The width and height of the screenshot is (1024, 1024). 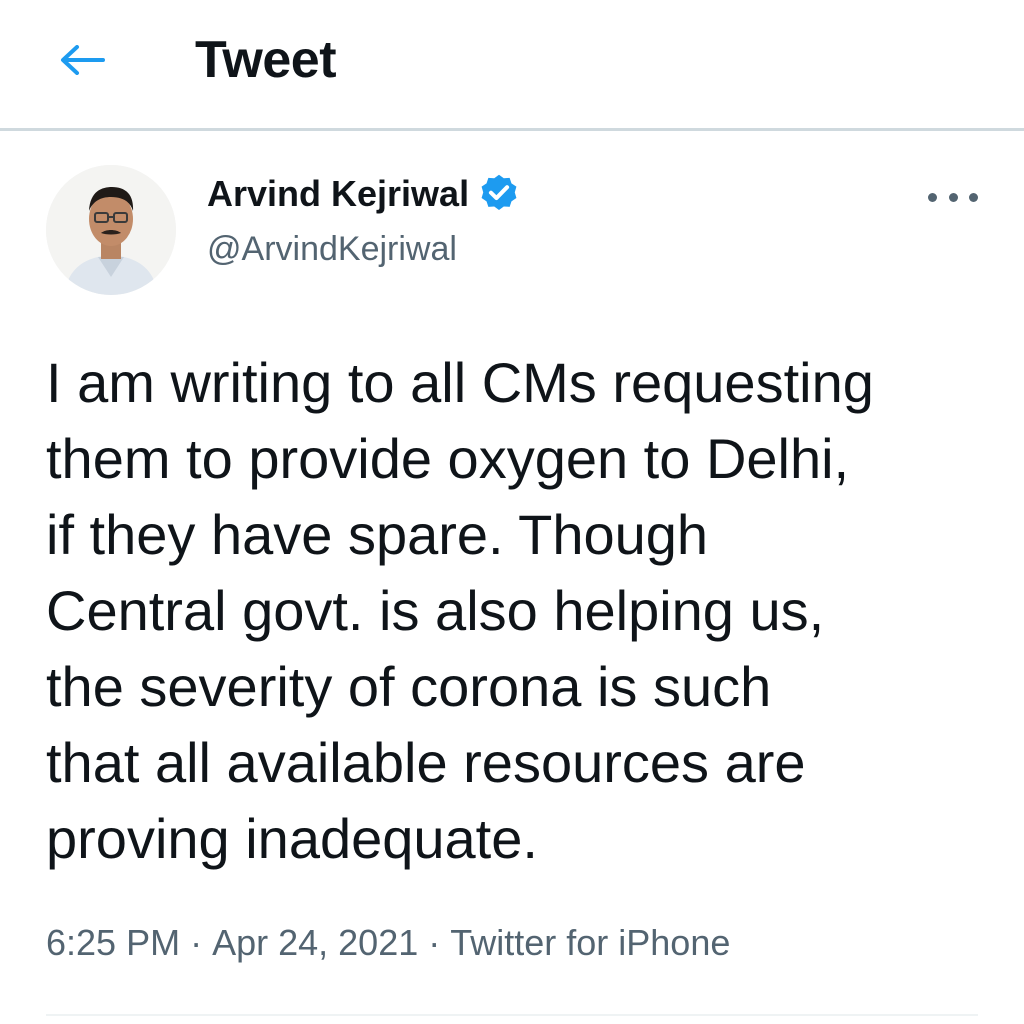 I want to click on back-button, so click(x=82, y=60).